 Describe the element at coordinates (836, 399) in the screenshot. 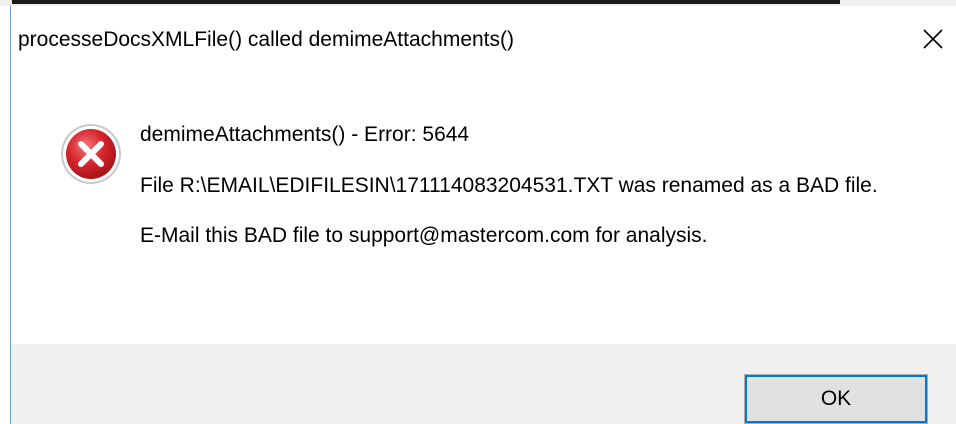

I see `ok-button: OK` at that location.